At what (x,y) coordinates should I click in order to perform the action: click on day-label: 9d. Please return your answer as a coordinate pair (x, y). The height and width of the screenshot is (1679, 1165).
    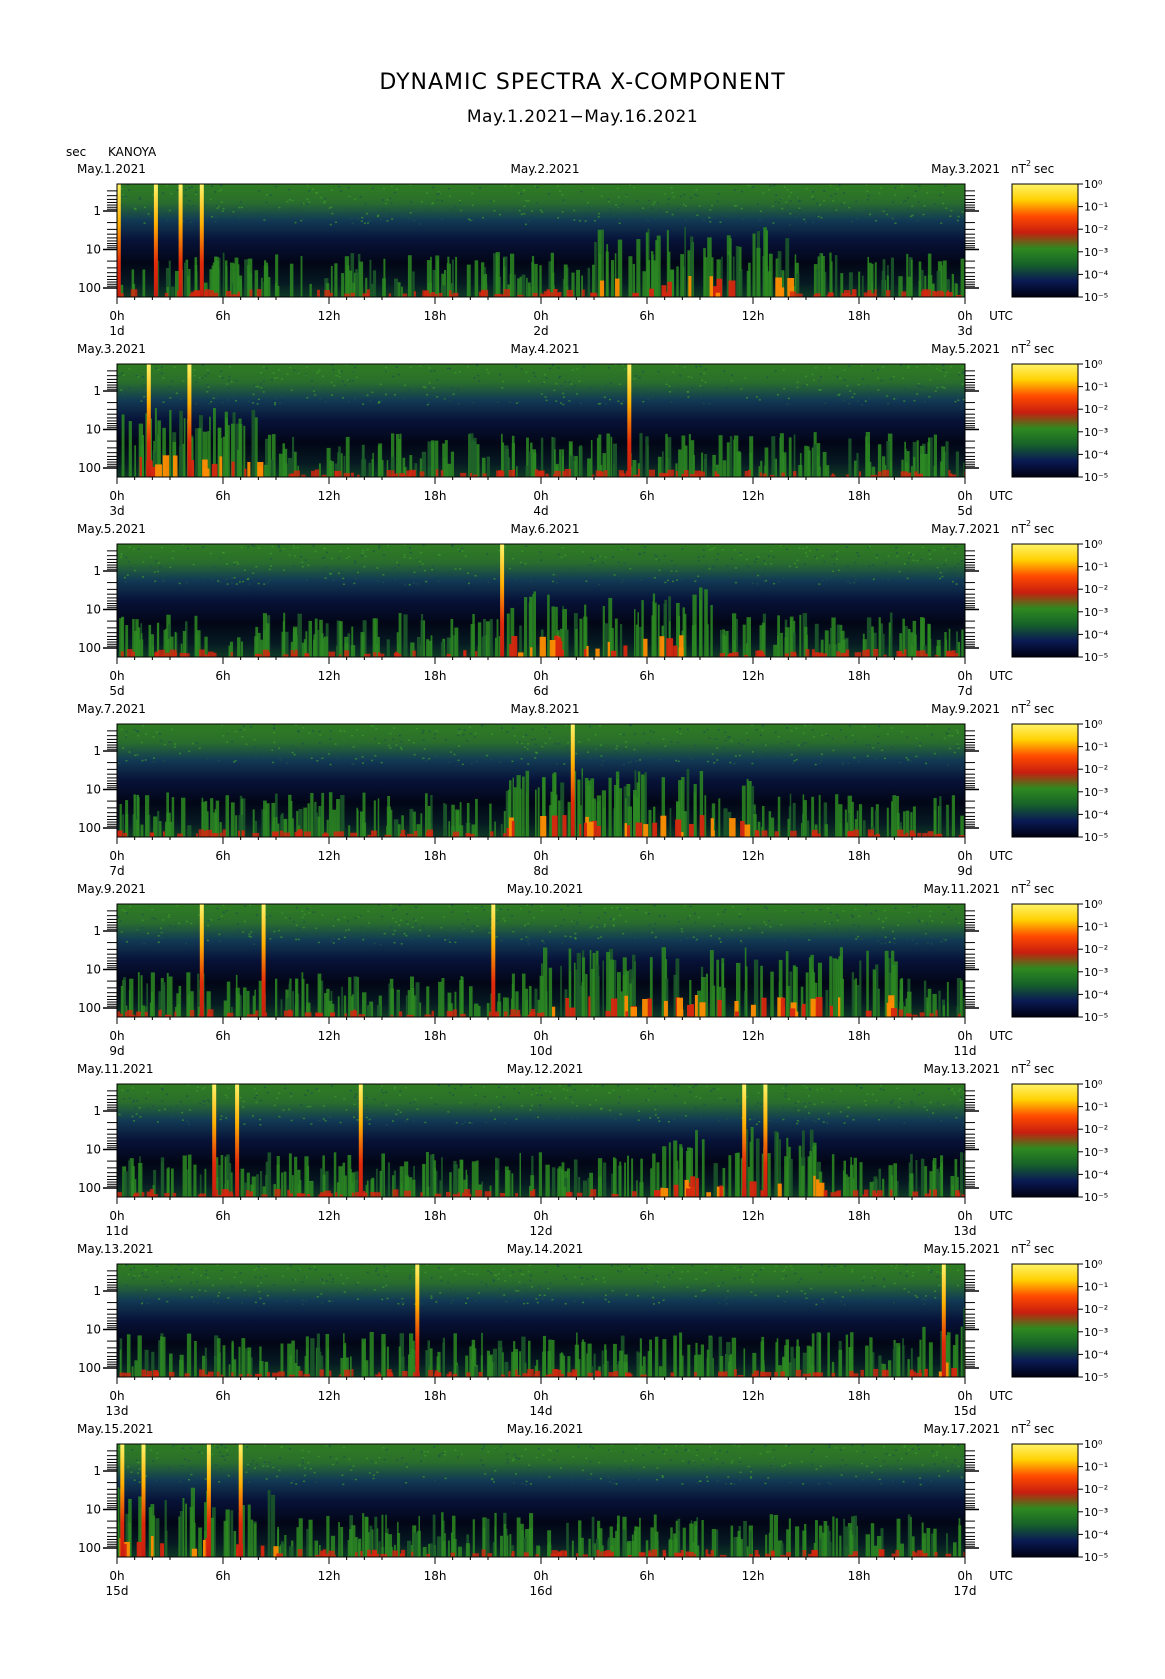
    Looking at the image, I should click on (964, 871).